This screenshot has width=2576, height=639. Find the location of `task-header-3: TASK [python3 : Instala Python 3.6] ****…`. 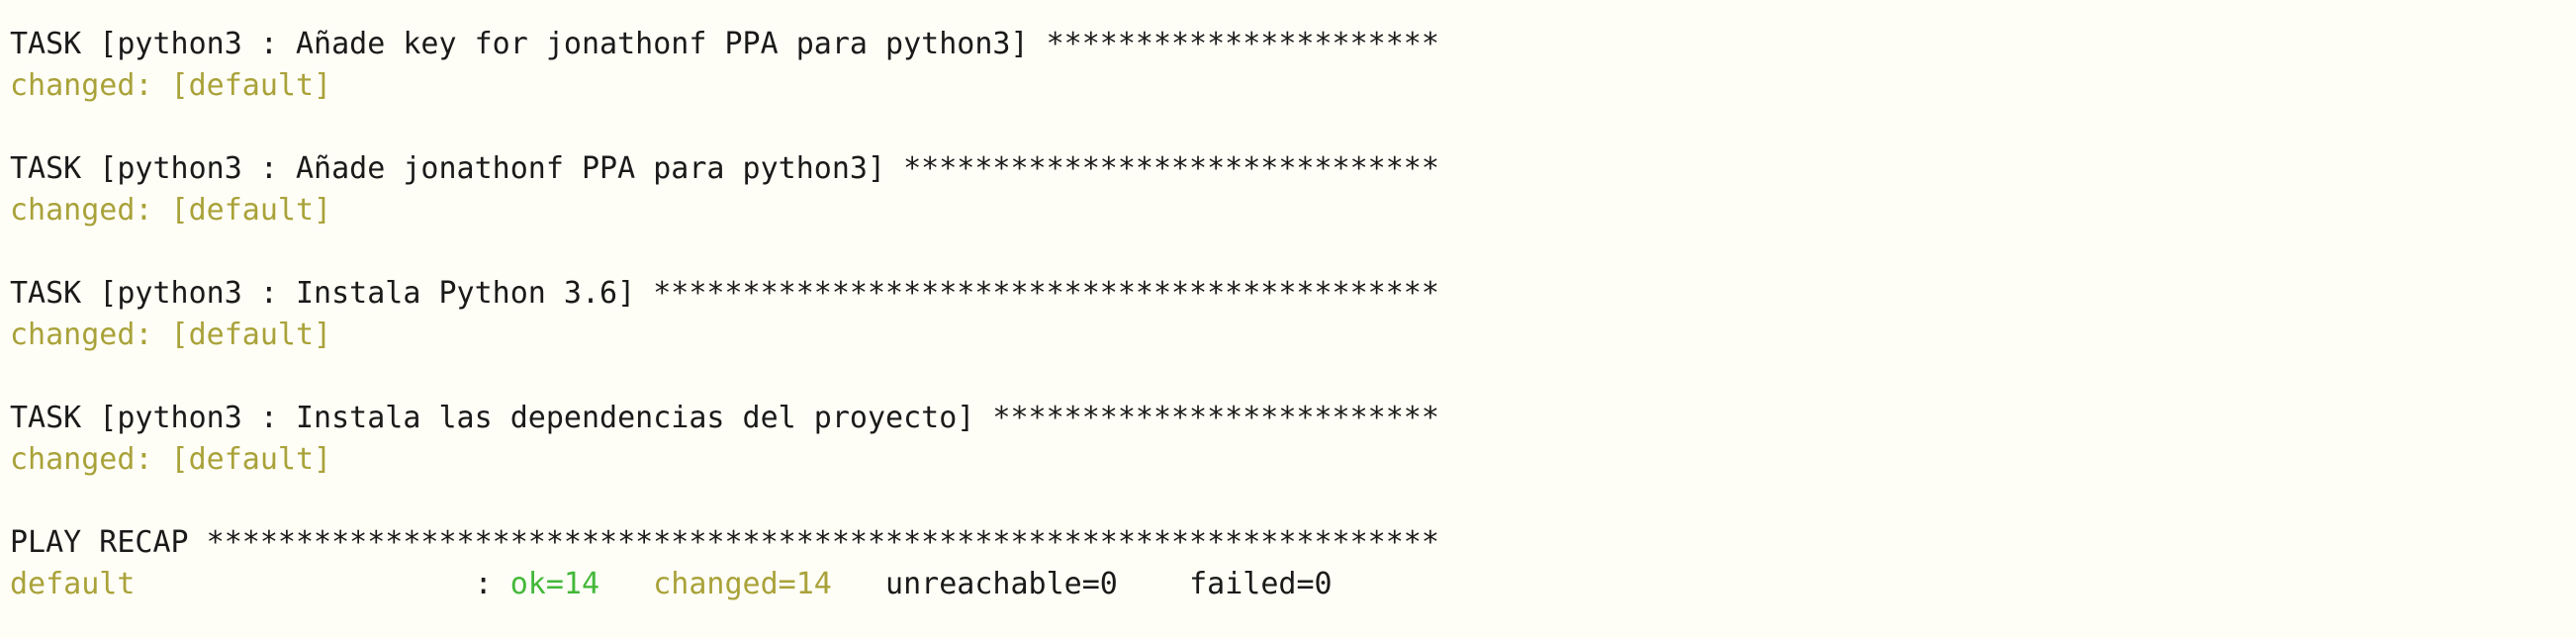

task-header-3: TASK [python3 : Instala Python 3.6] ****… is located at coordinates (724, 293).